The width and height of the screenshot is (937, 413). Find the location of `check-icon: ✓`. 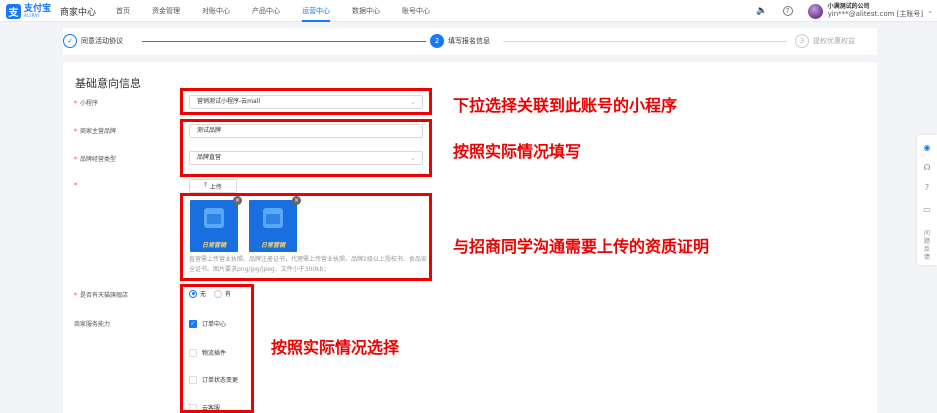

check-icon: ✓ is located at coordinates (70, 41).